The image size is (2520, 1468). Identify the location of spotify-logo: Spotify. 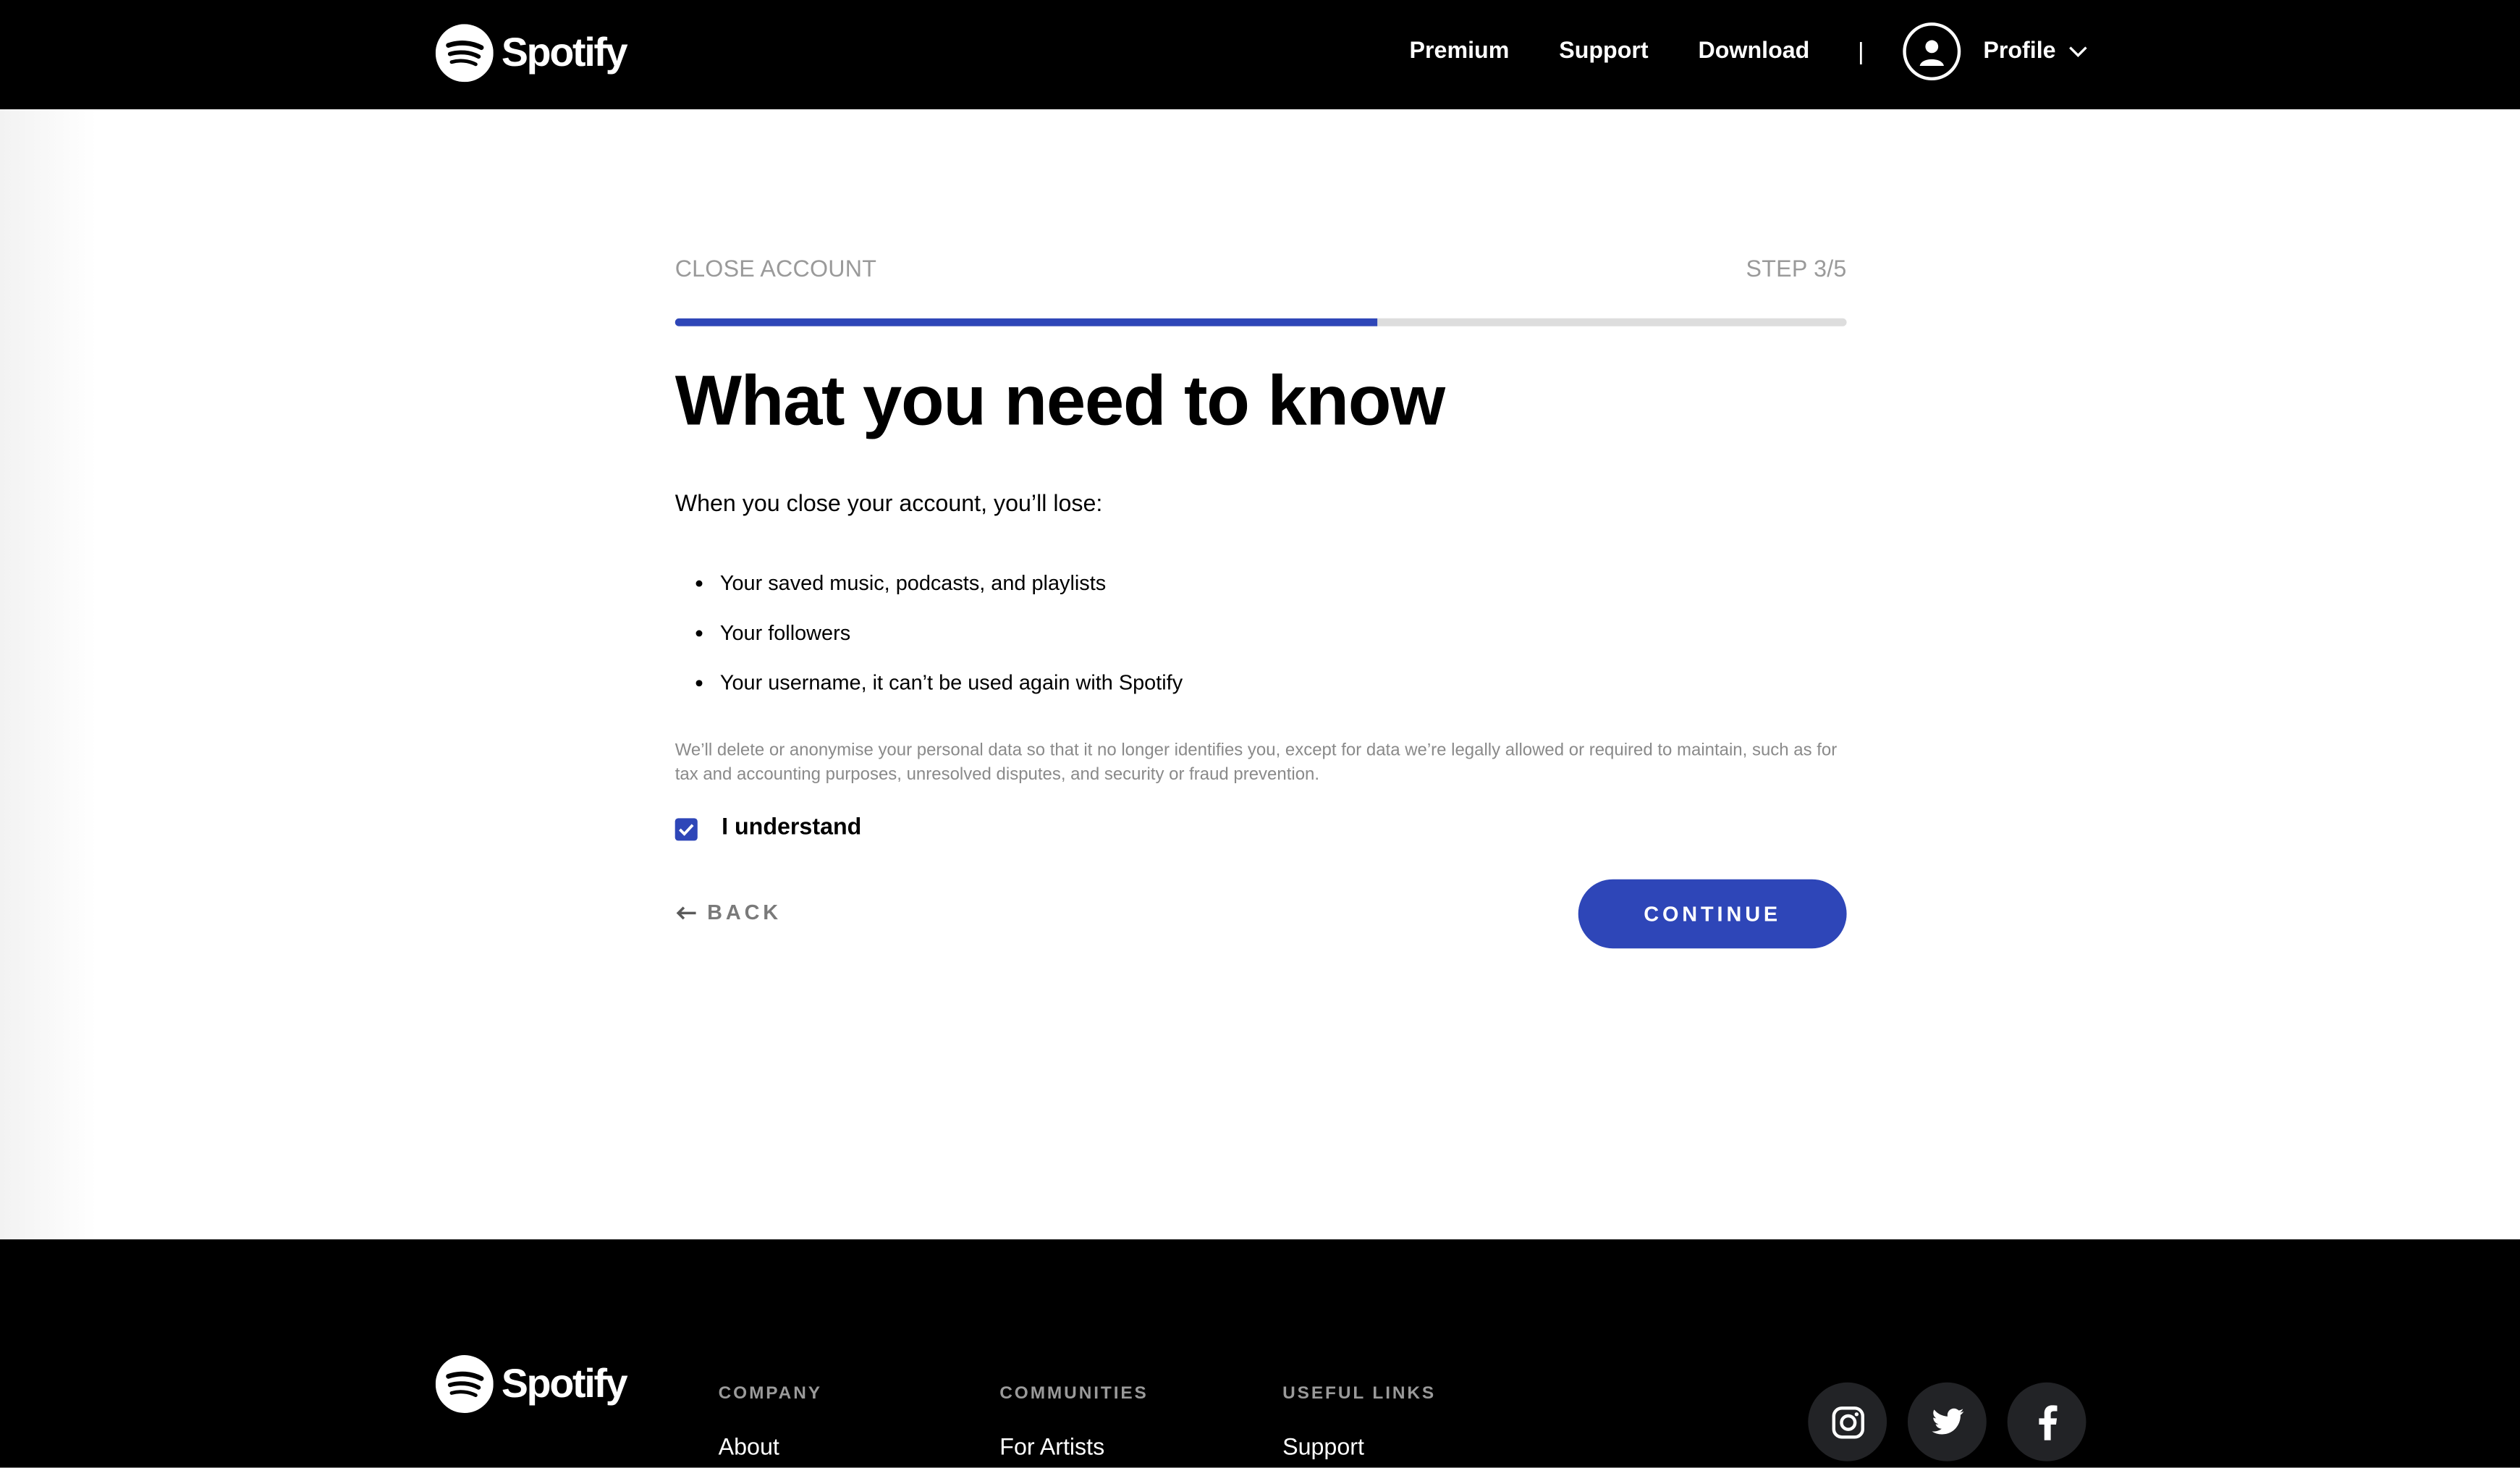
(531, 54).